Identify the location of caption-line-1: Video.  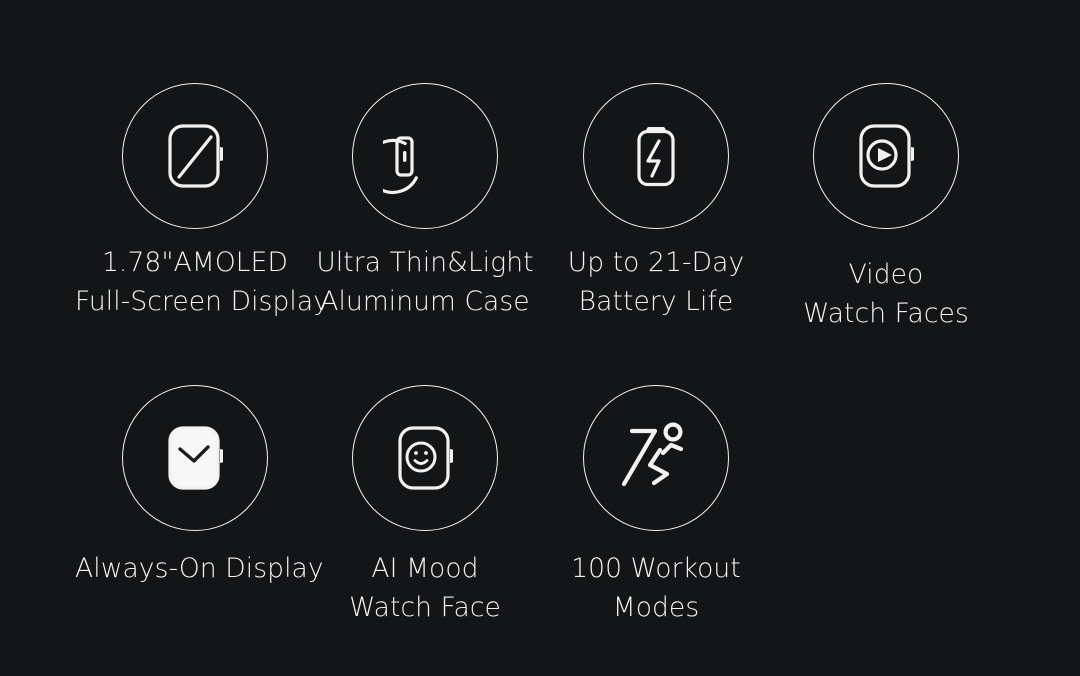
(886, 274).